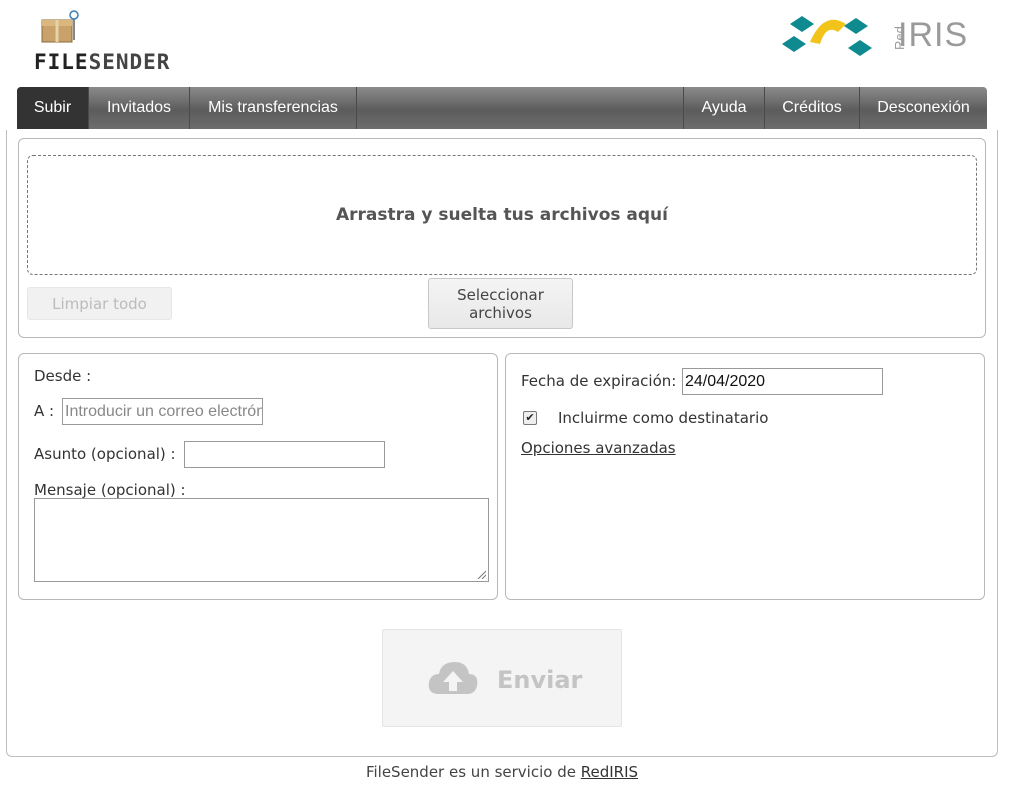 This screenshot has height=794, width=1012. Describe the element at coordinates (599, 381) in the screenshot. I see `expiry-label: Fecha de expiración:` at that location.